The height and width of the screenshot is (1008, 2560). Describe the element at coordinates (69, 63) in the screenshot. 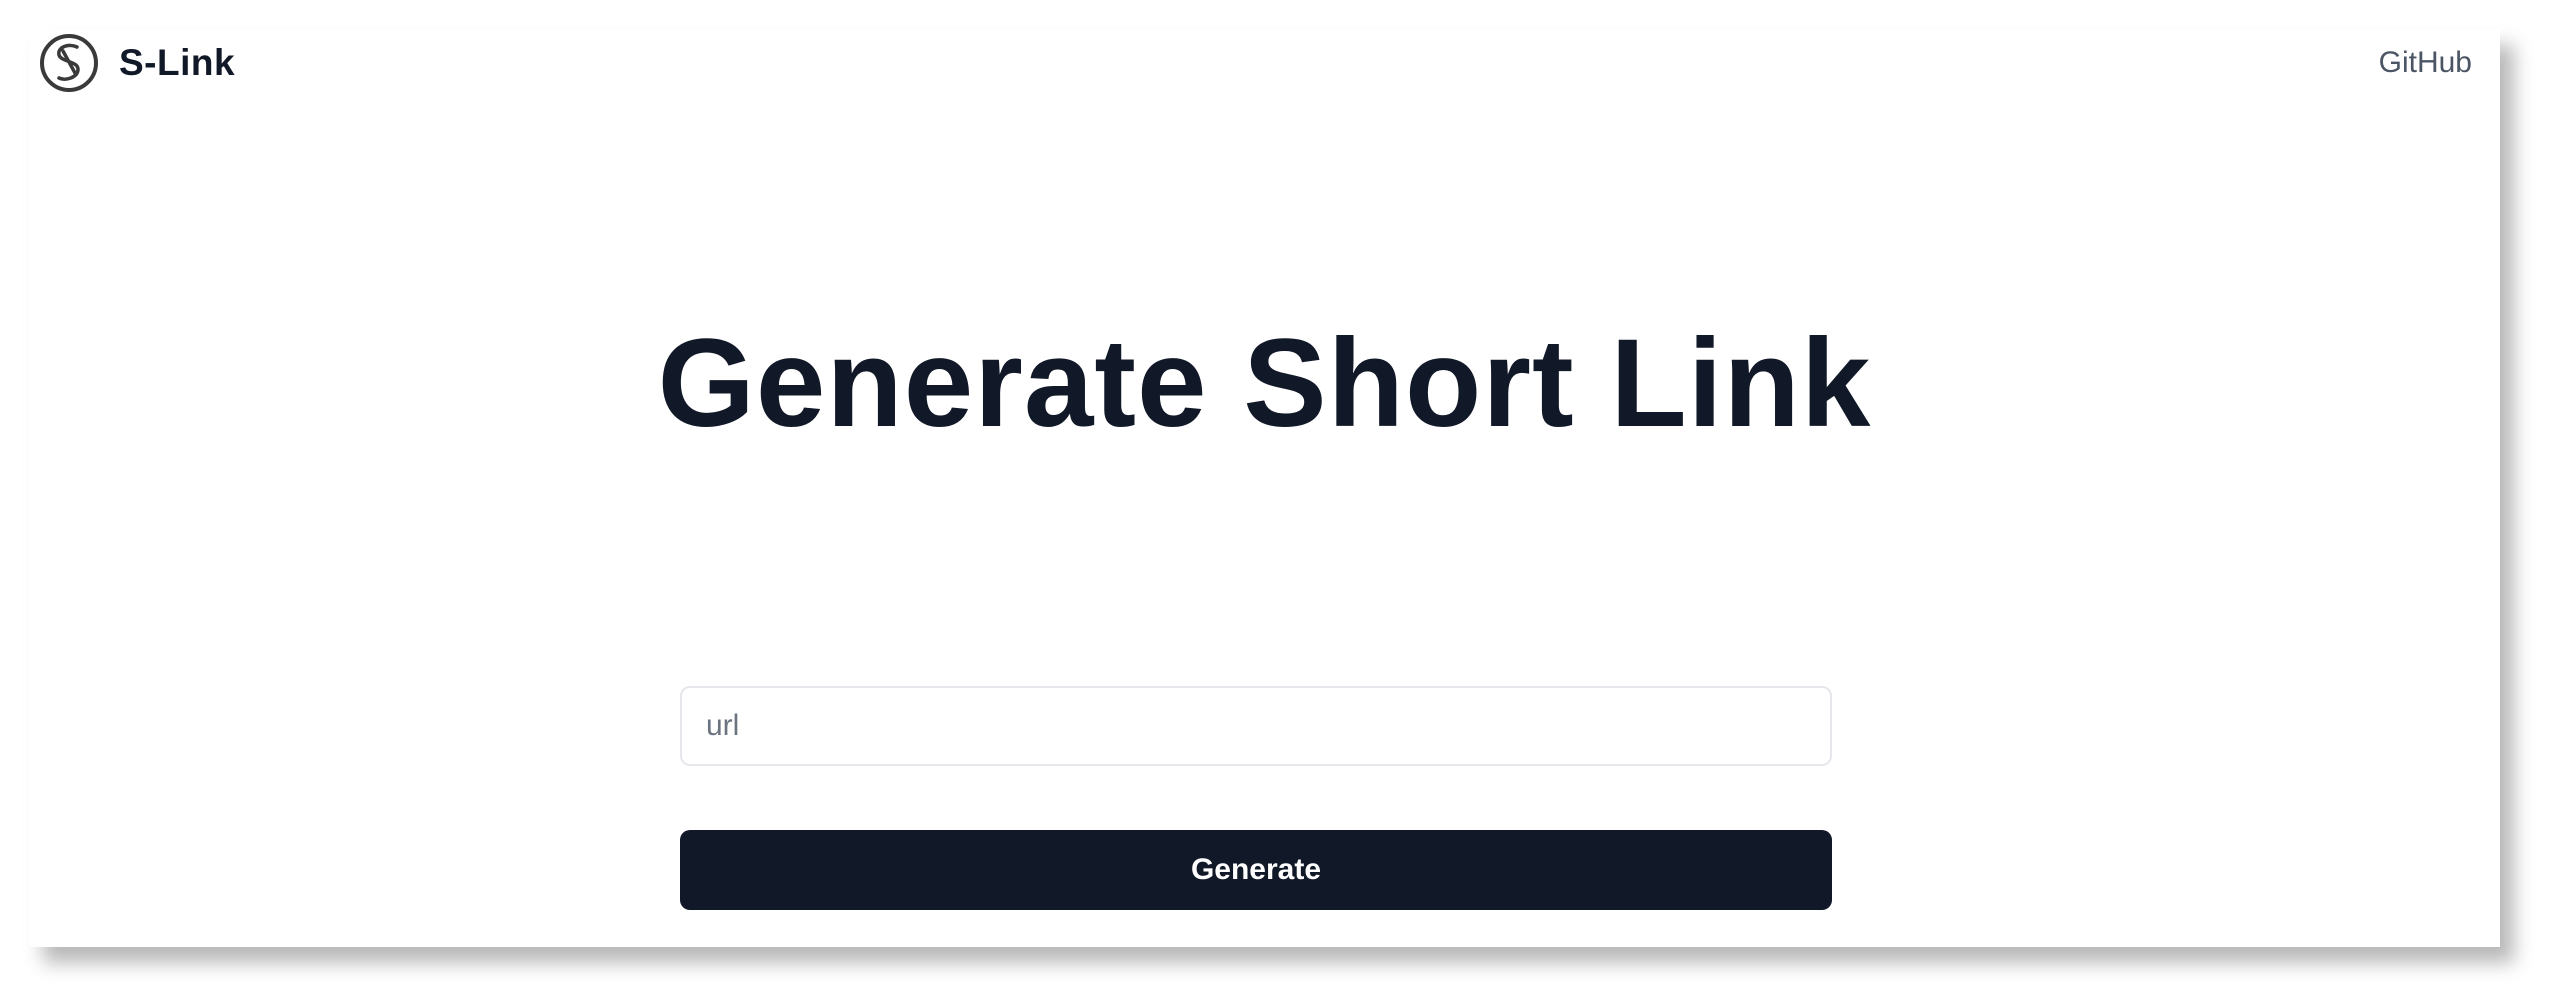

I see `s-circle-logo-icon` at that location.